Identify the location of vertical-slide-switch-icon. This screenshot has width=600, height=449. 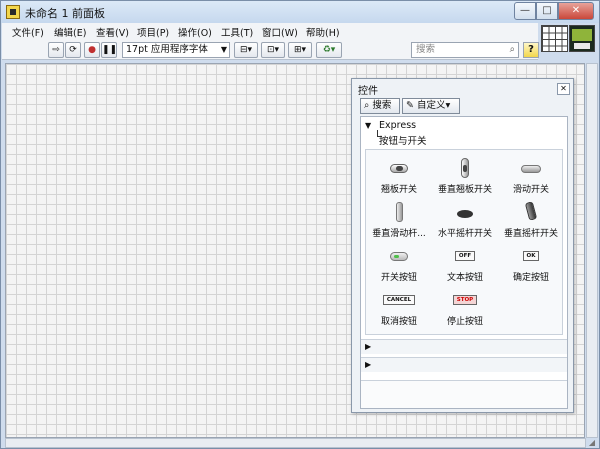
(399, 212).